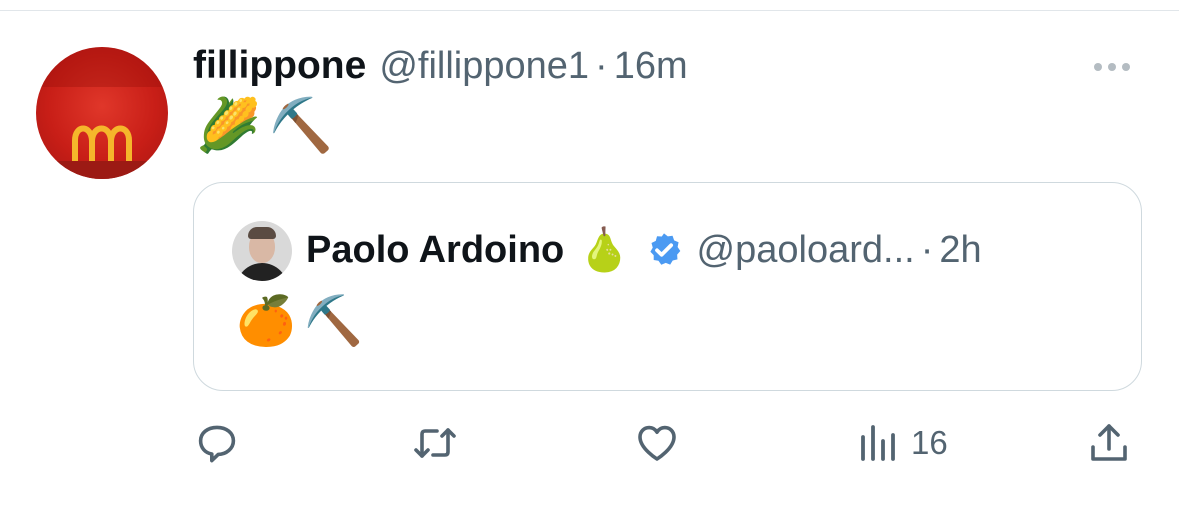 This screenshot has height=523, width=1179. I want to click on reply-button, so click(217, 443).